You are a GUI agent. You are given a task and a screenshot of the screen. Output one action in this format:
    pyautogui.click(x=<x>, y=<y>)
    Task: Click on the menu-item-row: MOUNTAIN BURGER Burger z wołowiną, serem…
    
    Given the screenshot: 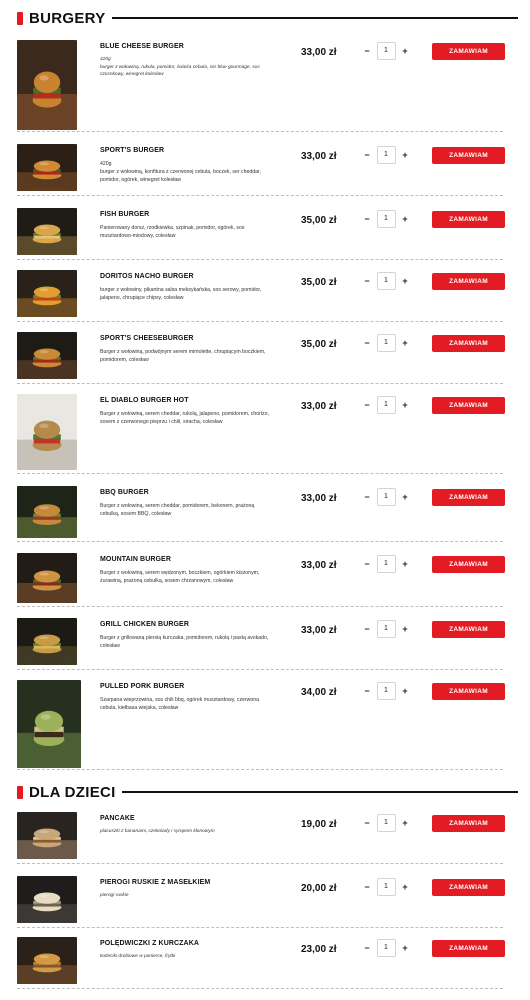 What is the action you would take?
    pyautogui.click(x=261, y=580)
    